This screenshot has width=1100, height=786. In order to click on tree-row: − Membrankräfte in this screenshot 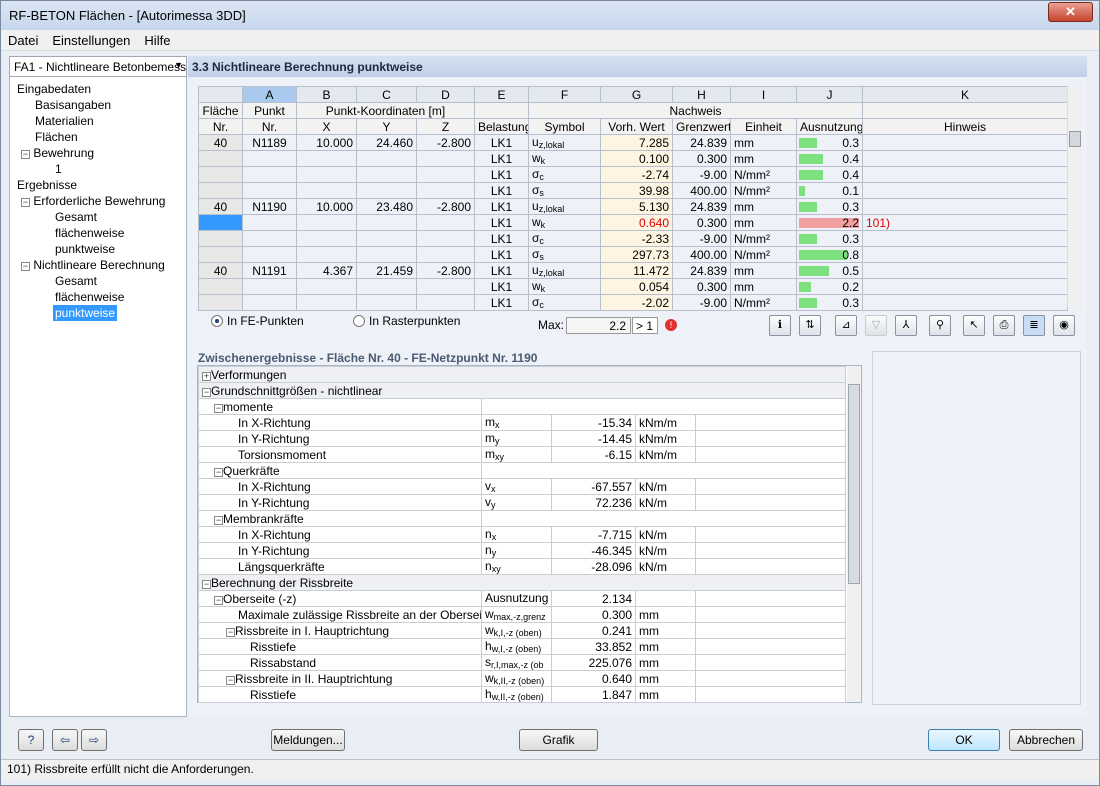, I will do `click(522, 518)`.